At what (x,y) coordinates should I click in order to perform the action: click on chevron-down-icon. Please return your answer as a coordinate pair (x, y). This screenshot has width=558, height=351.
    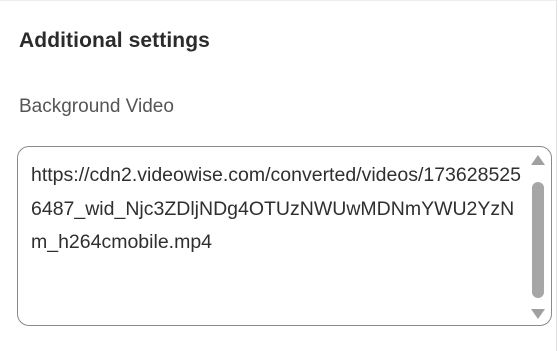
    Looking at the image, I should click on (538, 314).